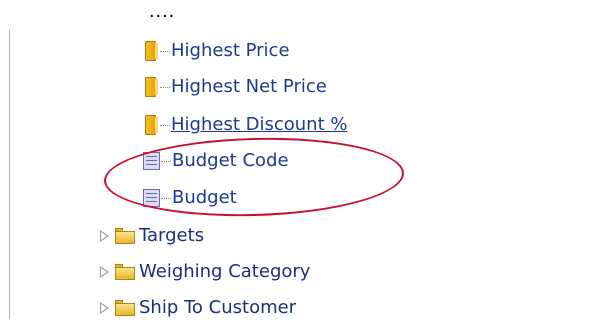 The height and width of the screenshot is (323, 600). I want to click on tree-folder-targets: Targets, so click(152, 236).